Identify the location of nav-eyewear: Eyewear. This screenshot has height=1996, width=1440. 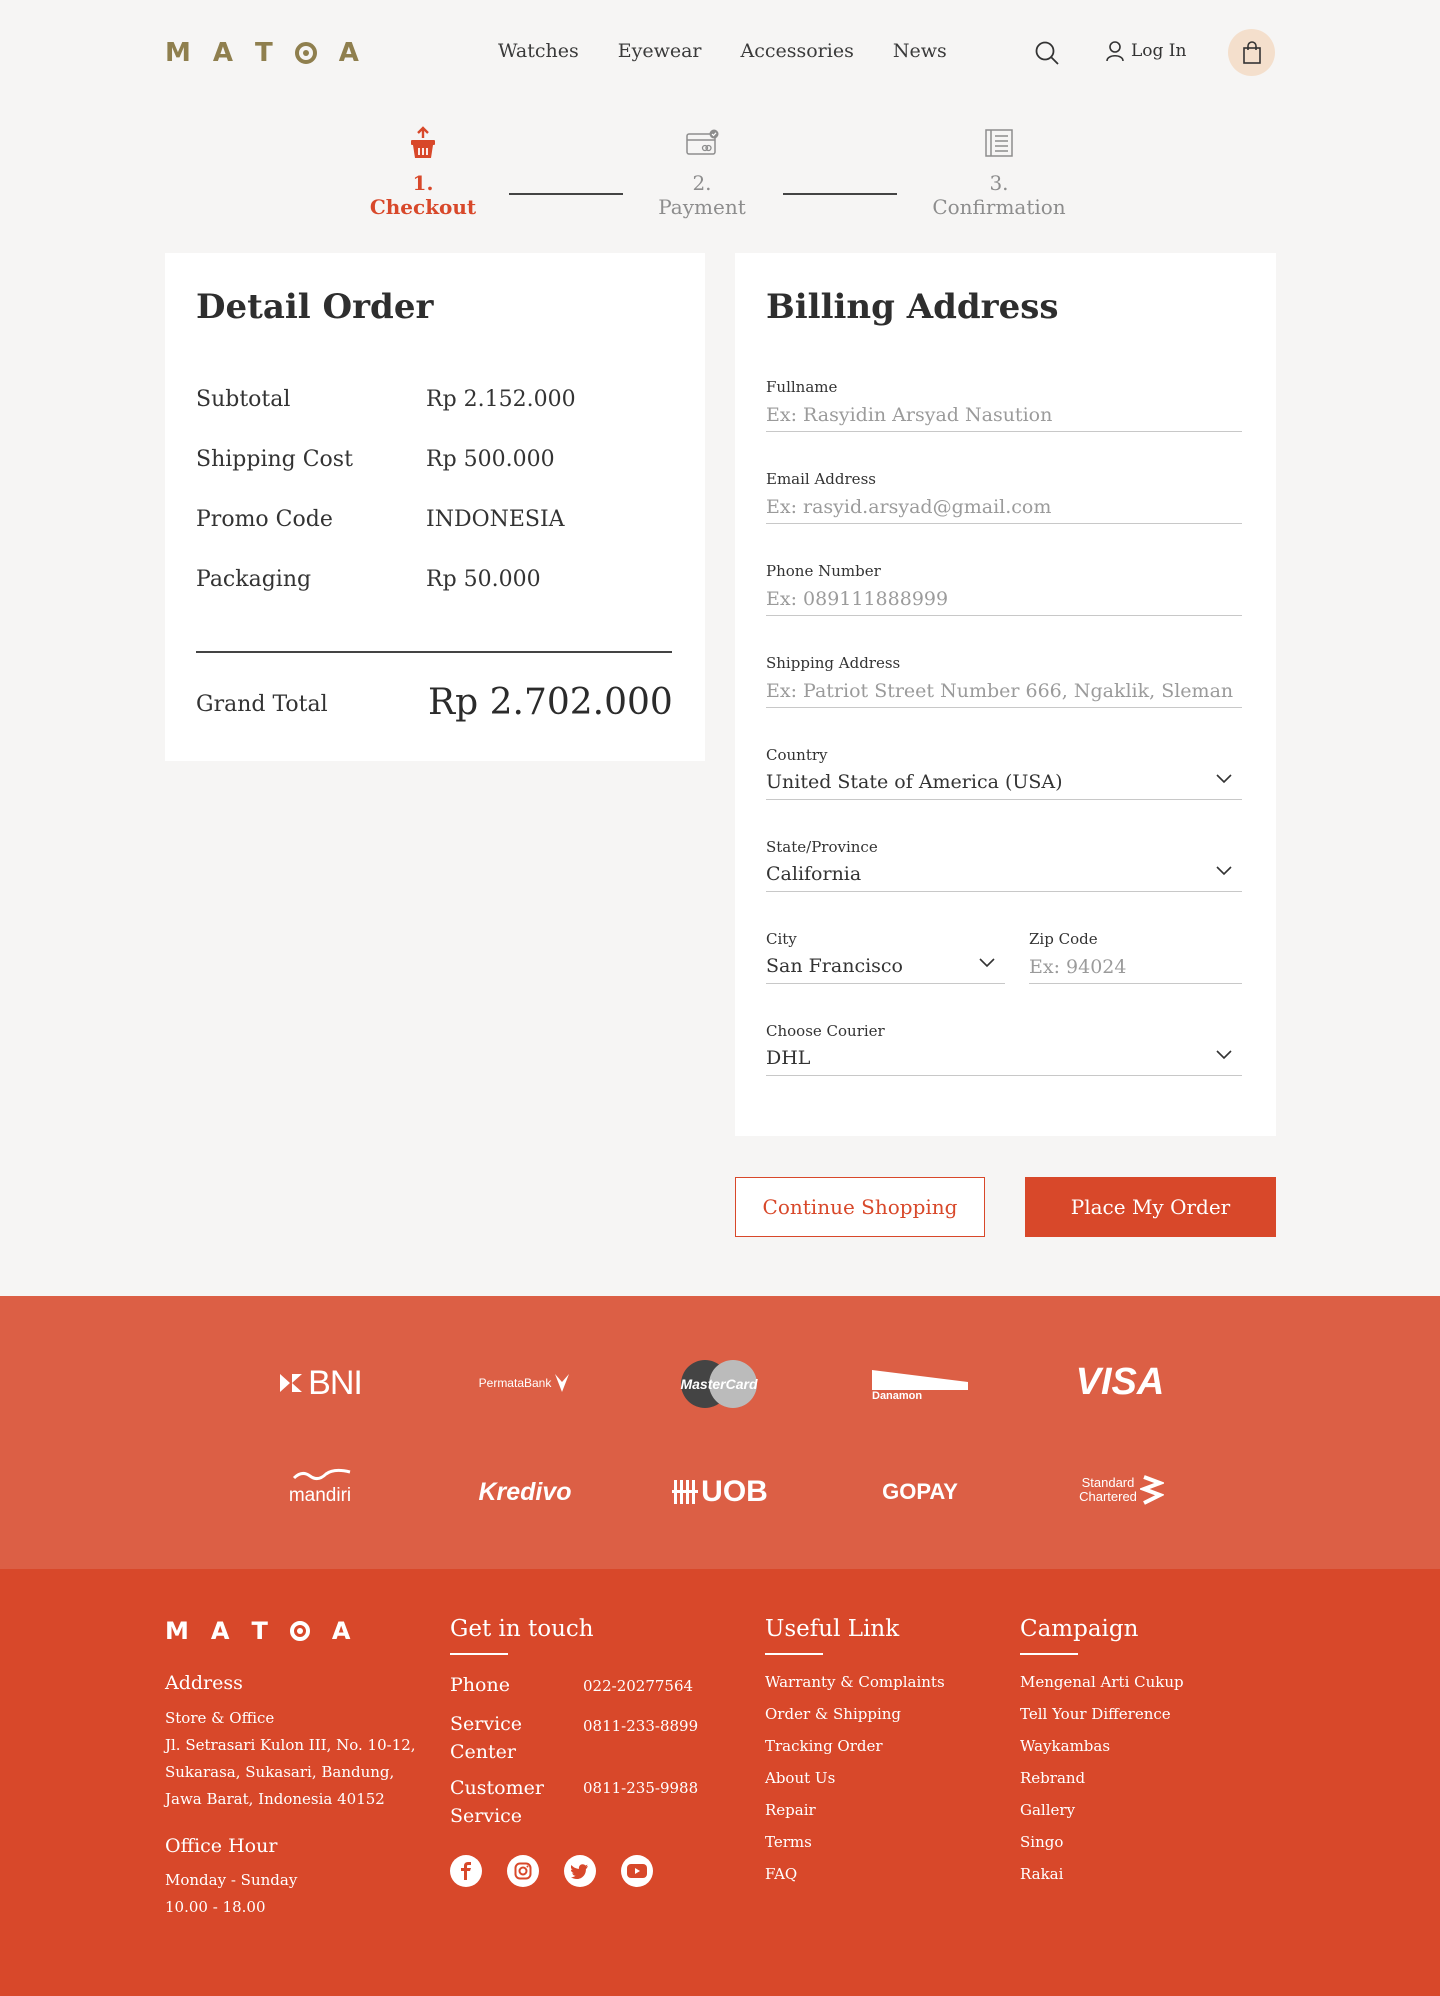
(660, 51).